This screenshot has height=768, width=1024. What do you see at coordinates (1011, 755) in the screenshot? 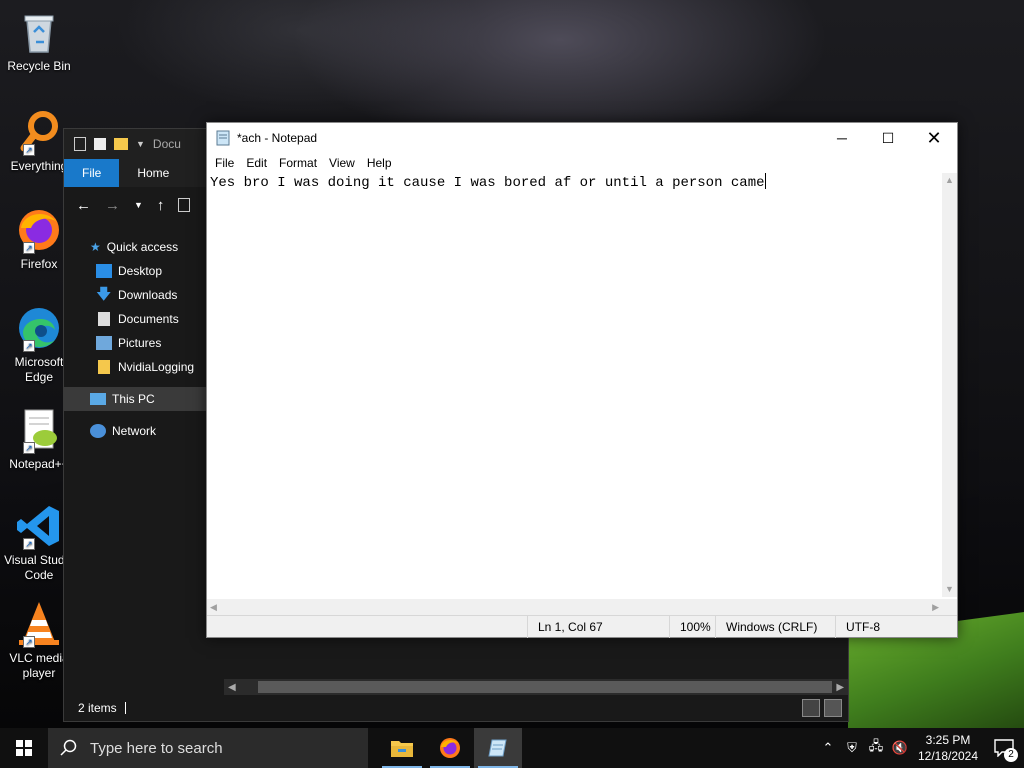
I see `notification-count-badge: 2` at bounding box center [1011, 755].